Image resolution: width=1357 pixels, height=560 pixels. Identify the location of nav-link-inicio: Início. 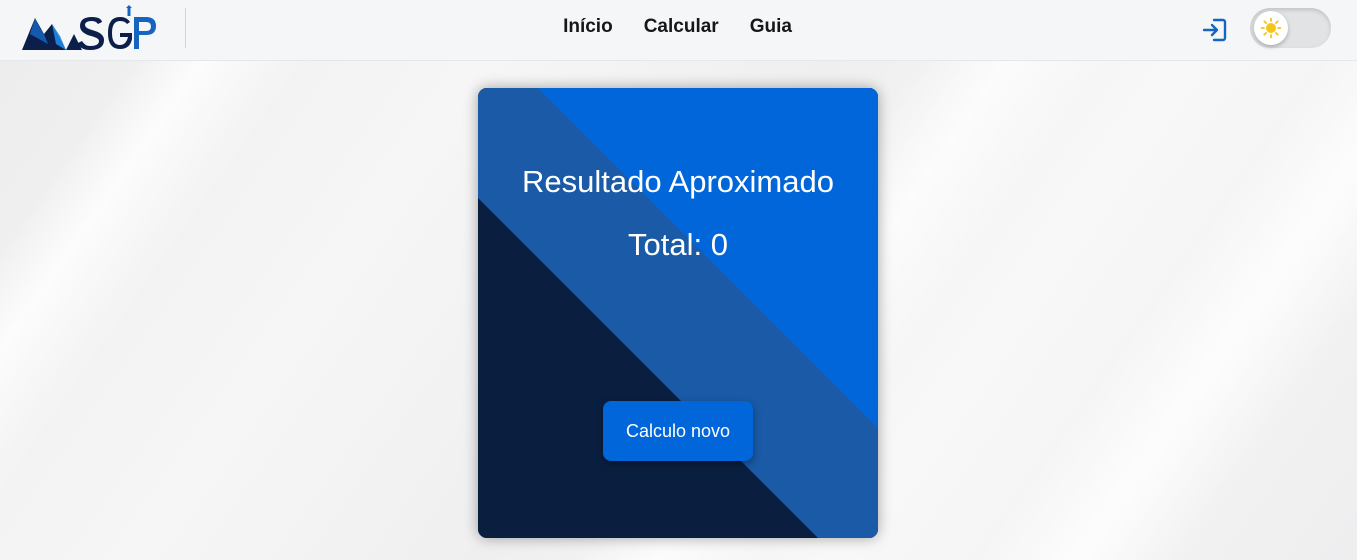
(588, 27).